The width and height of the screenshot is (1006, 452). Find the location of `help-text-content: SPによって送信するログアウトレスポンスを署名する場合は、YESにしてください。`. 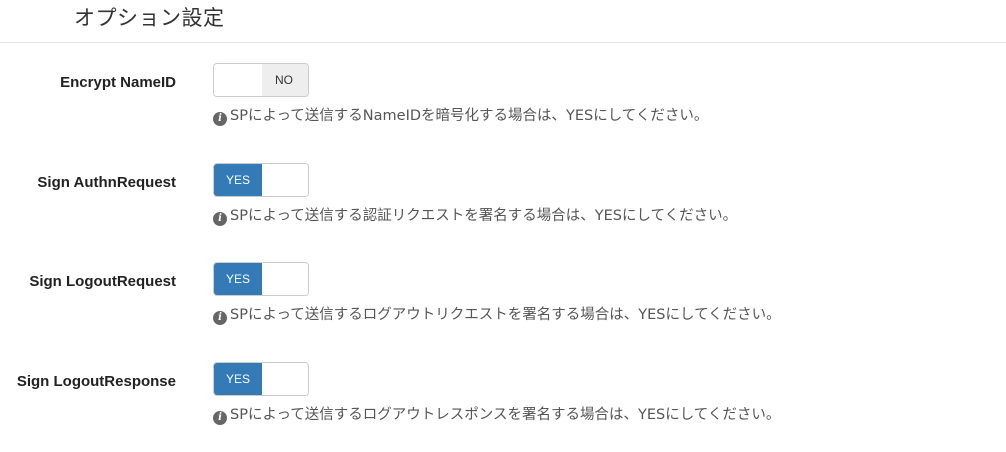

help-text-content: SPによって送信するログアウトレスポンスを署名する場合は、YESにしてください。 is located at coordinates (505, 415).